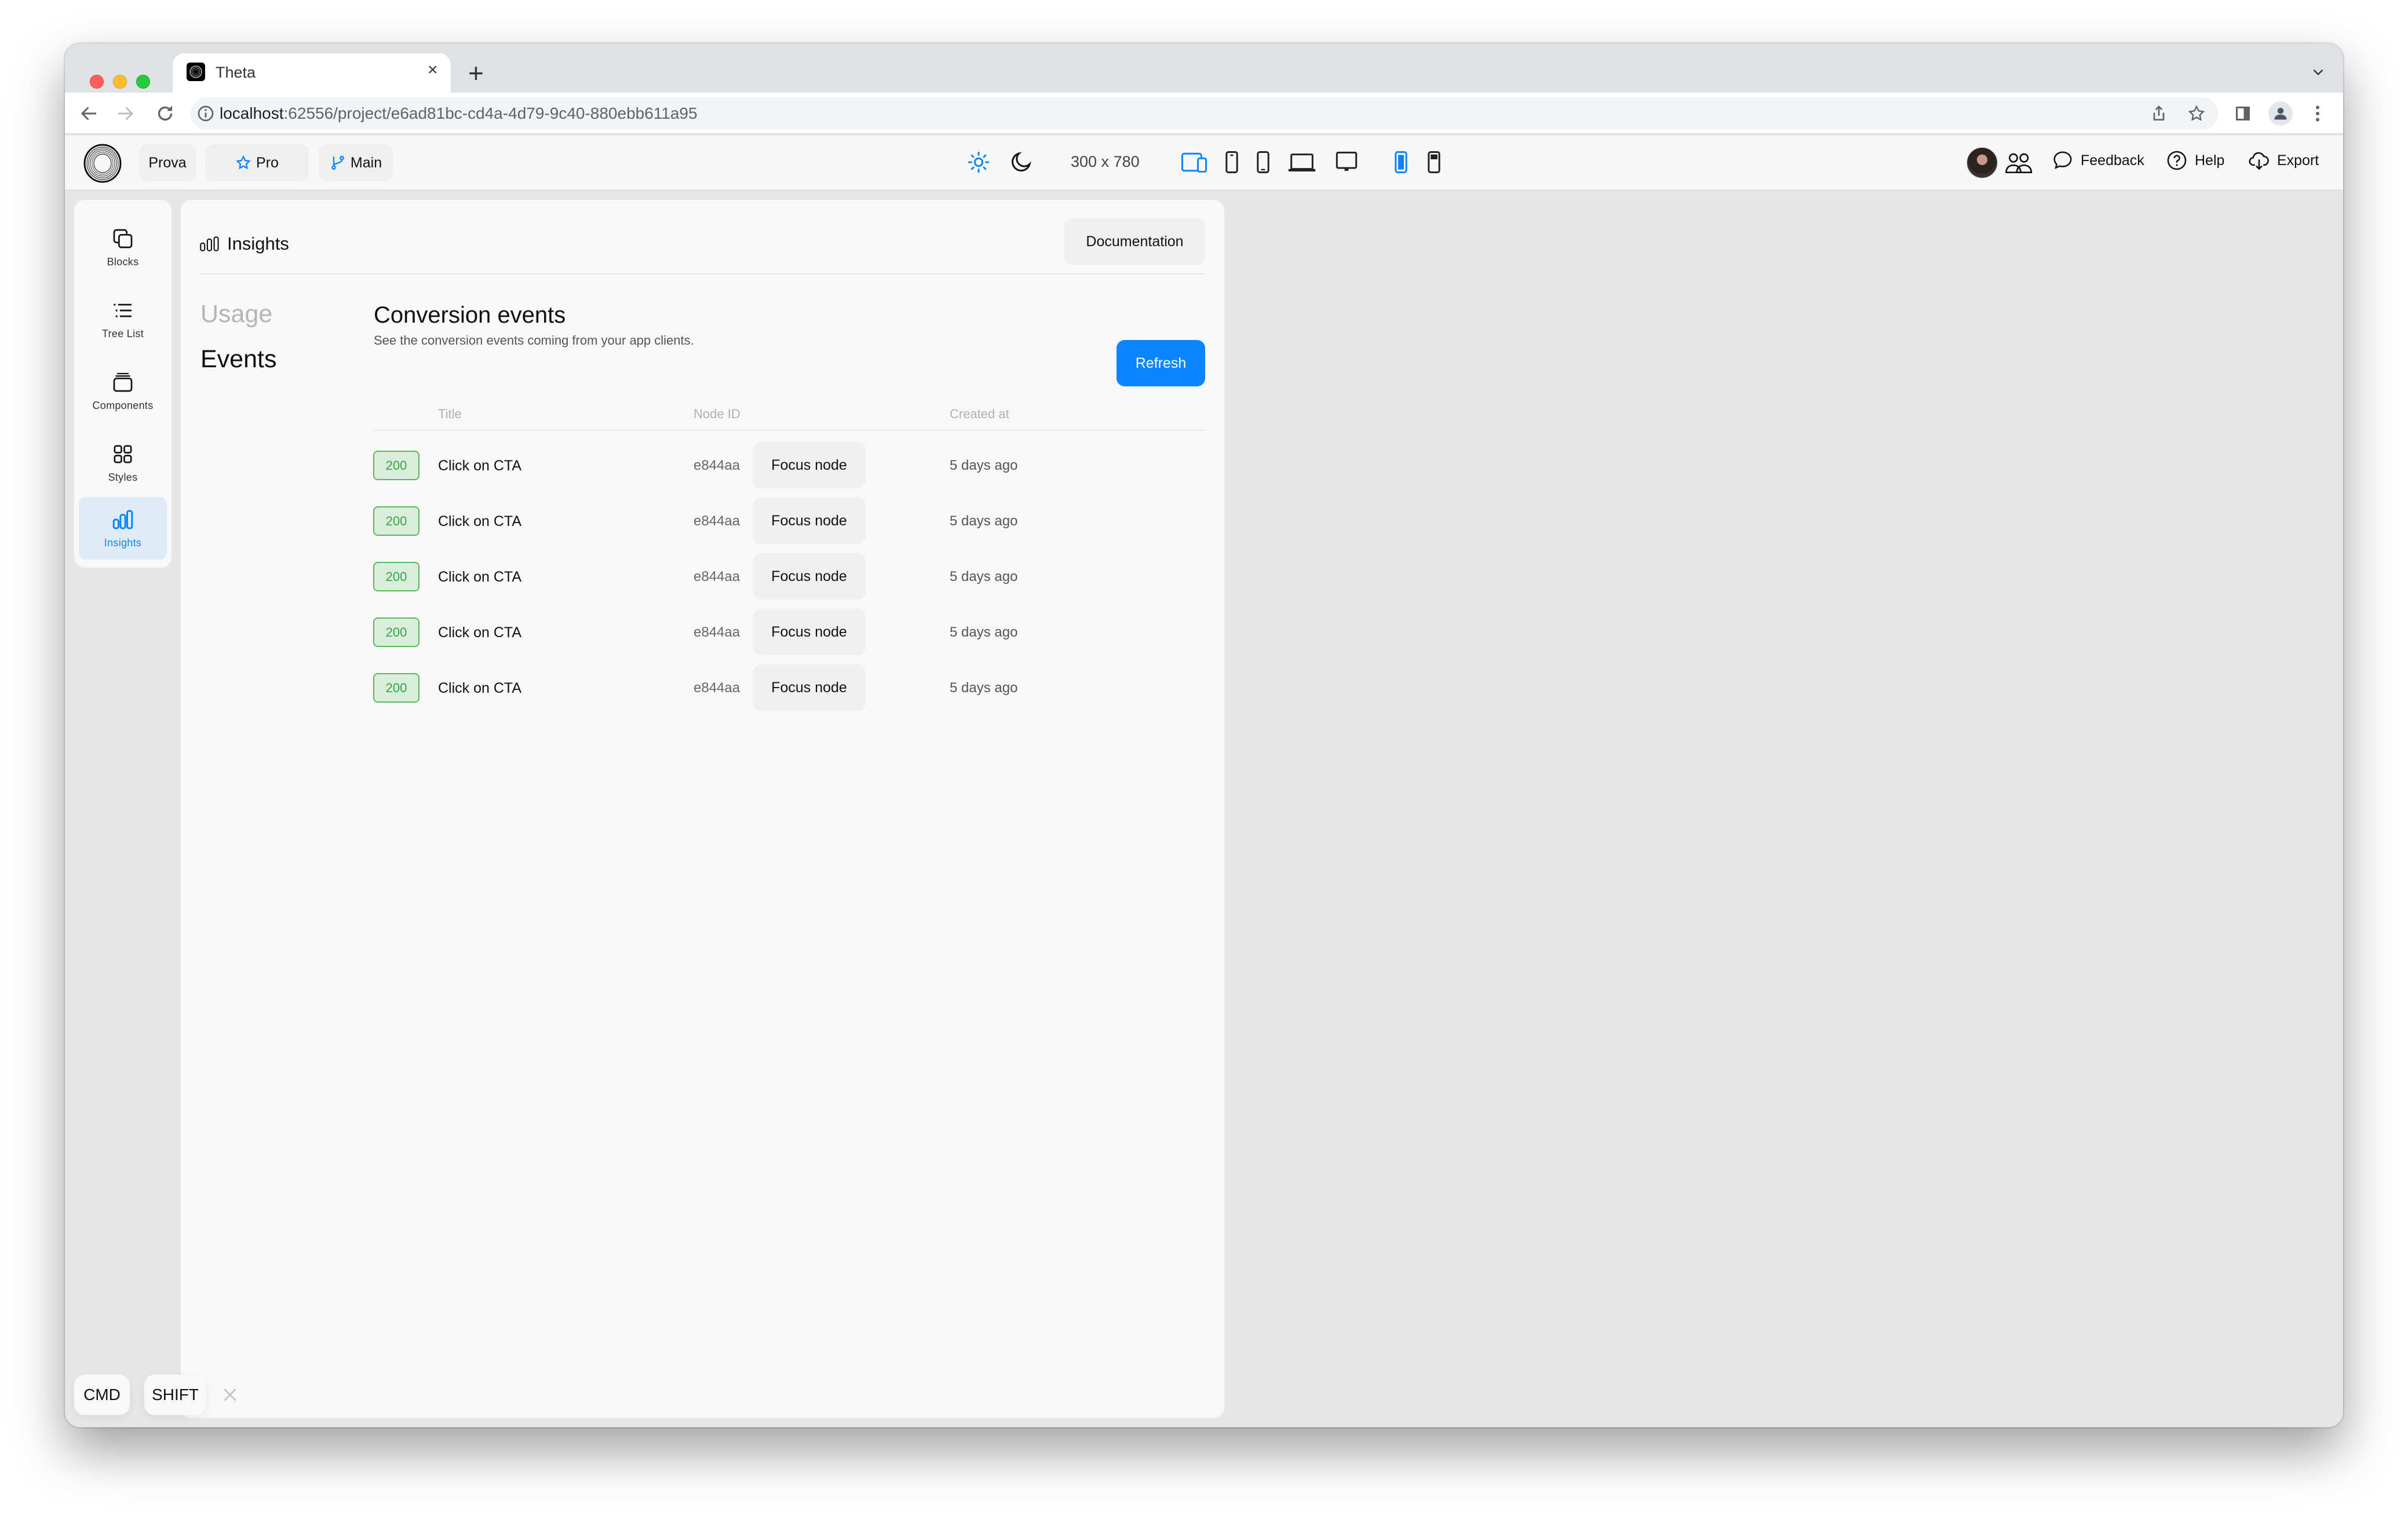 Image resolution: width=2408 pixels, height=1513 pixels. What do you see at coordinates (236, 72) in the screenshot?
I see `tab-title: Theta` at bounding box center [236, 72].